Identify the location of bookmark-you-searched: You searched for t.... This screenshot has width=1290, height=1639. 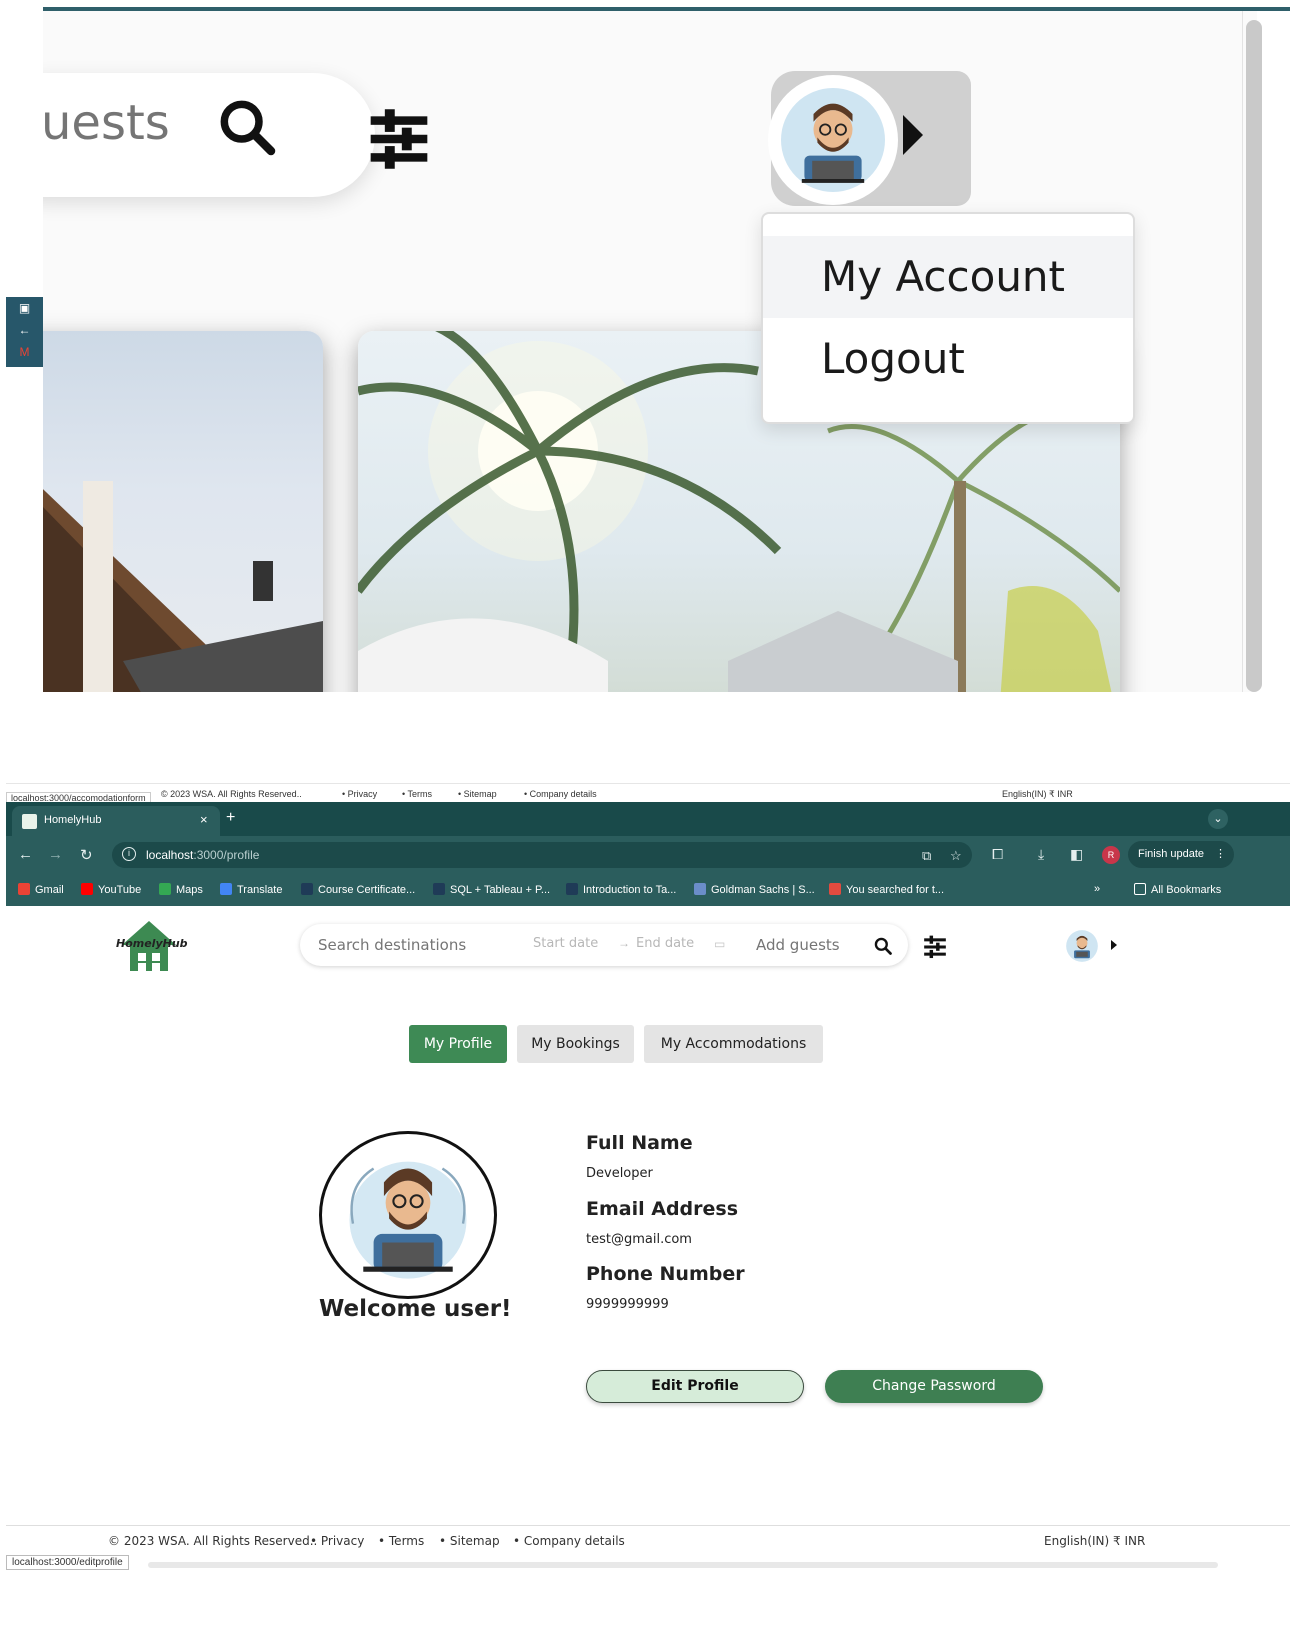
(886, 889).